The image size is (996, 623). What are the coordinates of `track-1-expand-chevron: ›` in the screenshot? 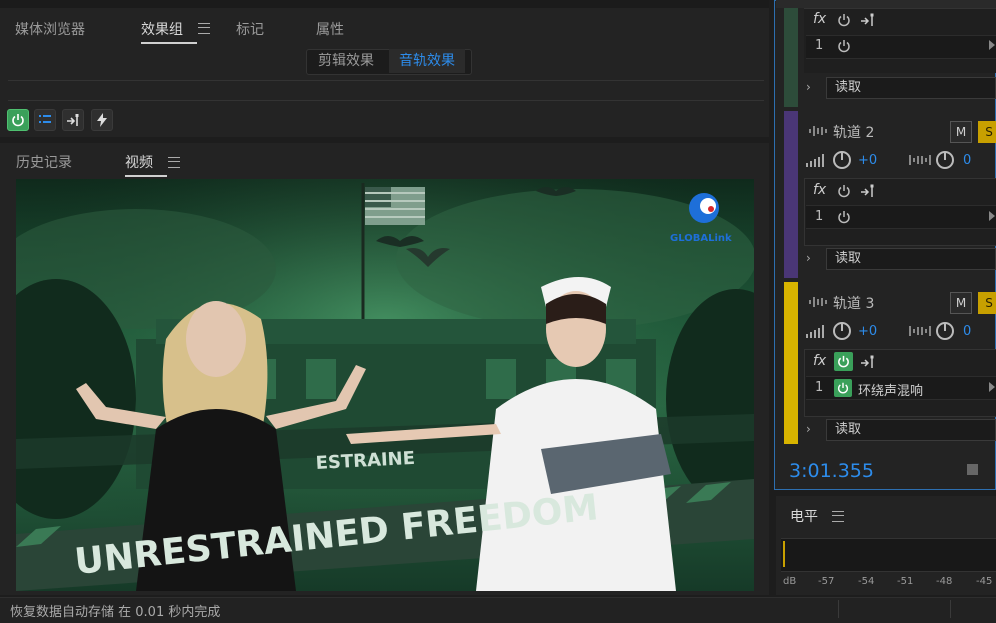 It's located at (808, 87).